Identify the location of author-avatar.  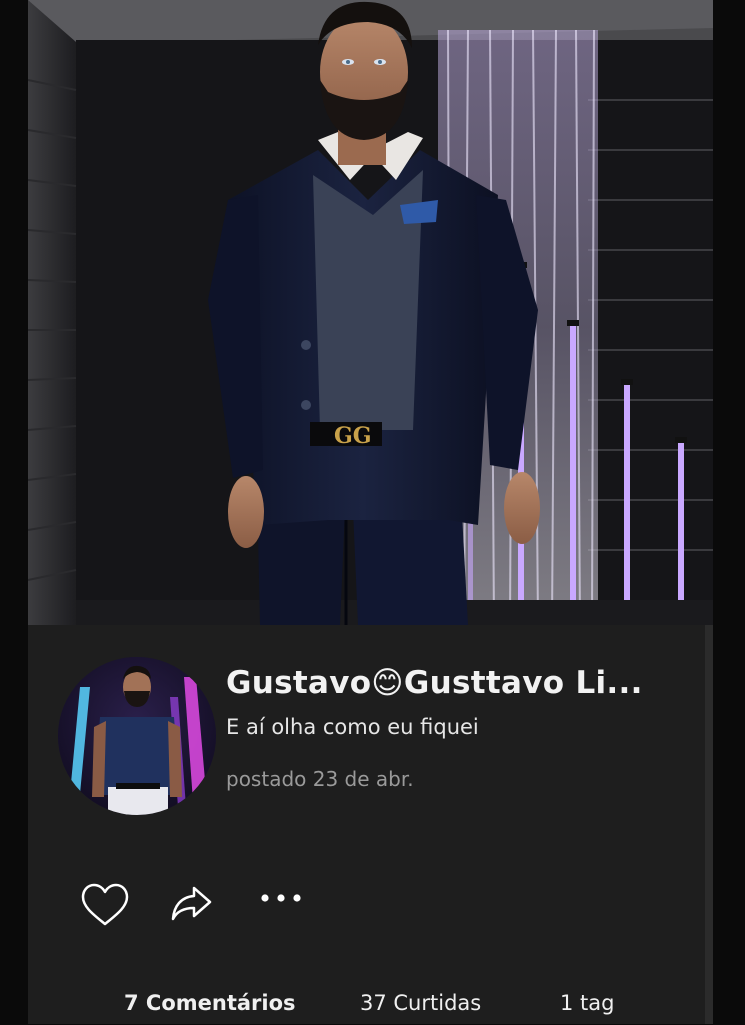
(137, 736).